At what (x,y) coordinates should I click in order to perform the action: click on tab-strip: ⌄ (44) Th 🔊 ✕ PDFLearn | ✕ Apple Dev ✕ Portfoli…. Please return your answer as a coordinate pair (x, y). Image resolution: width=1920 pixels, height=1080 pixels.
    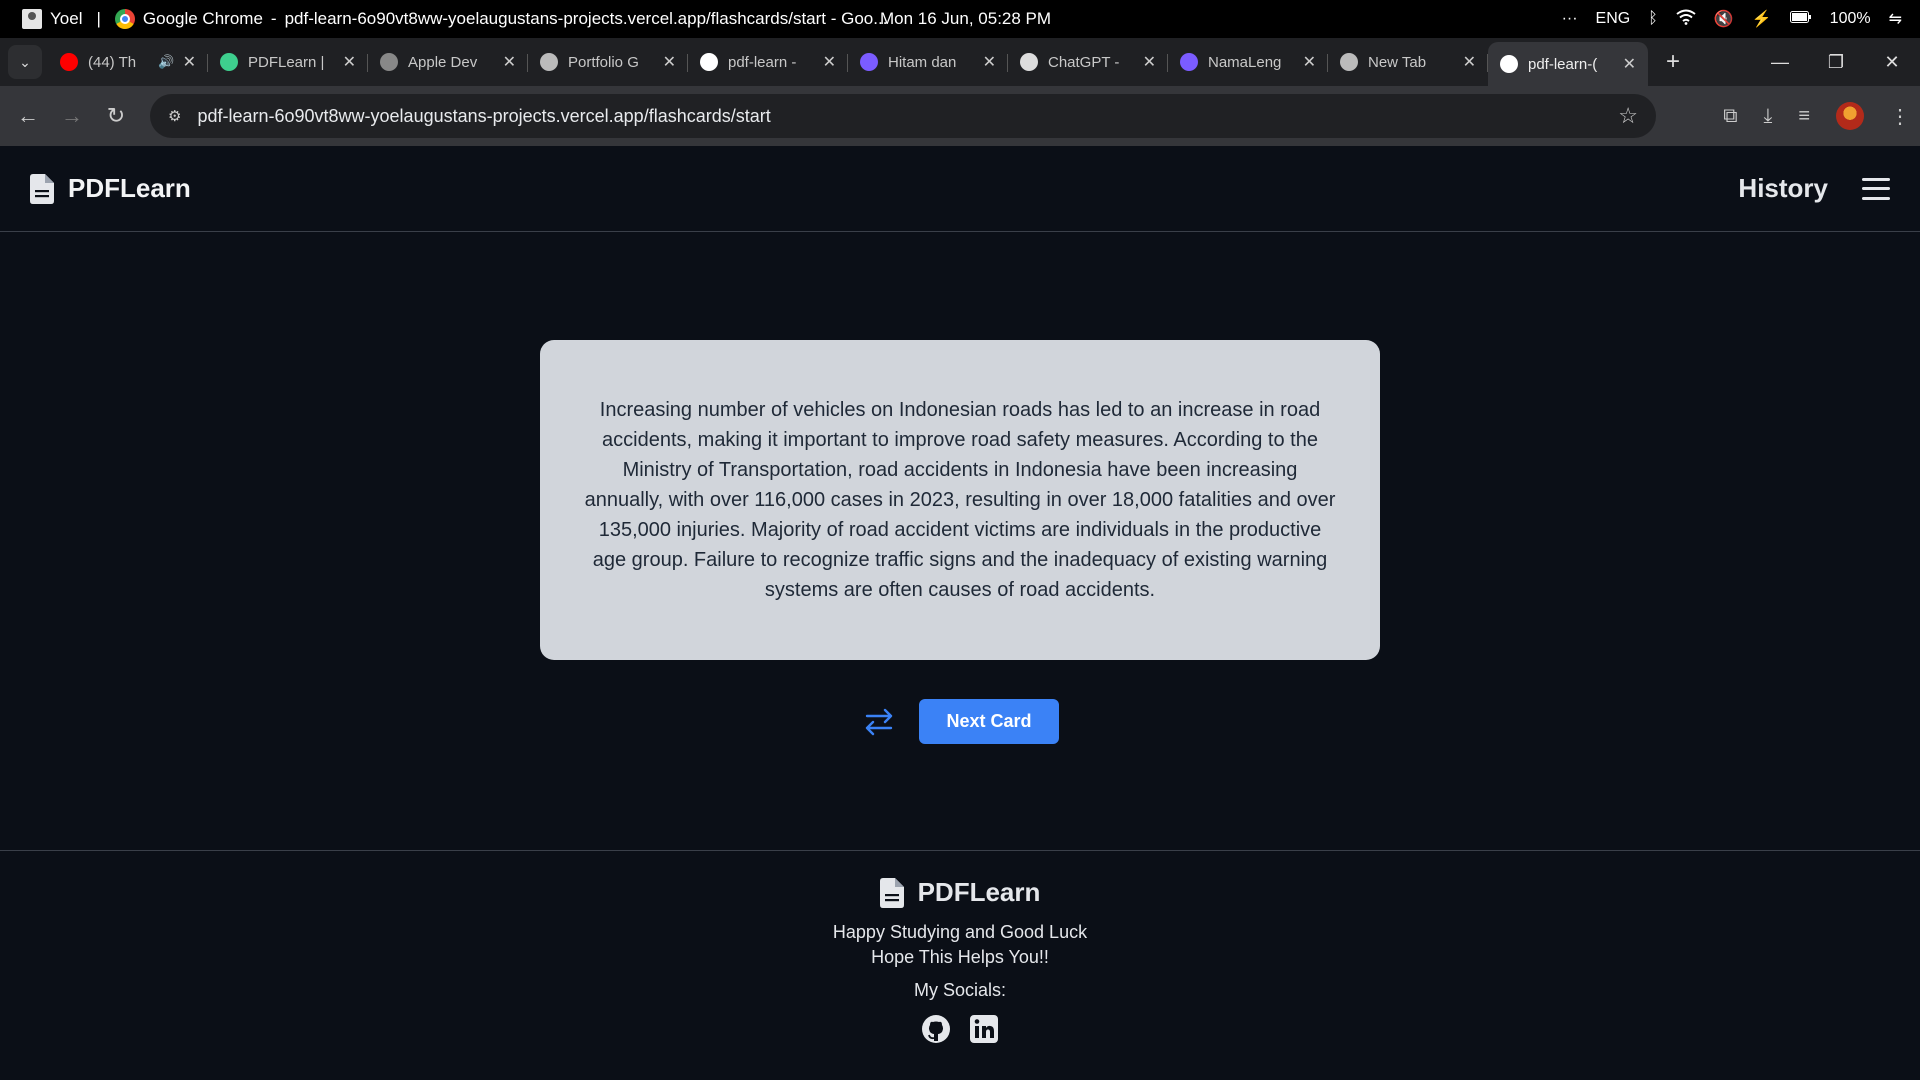
    Looking at the image, I should click on (960, 62).